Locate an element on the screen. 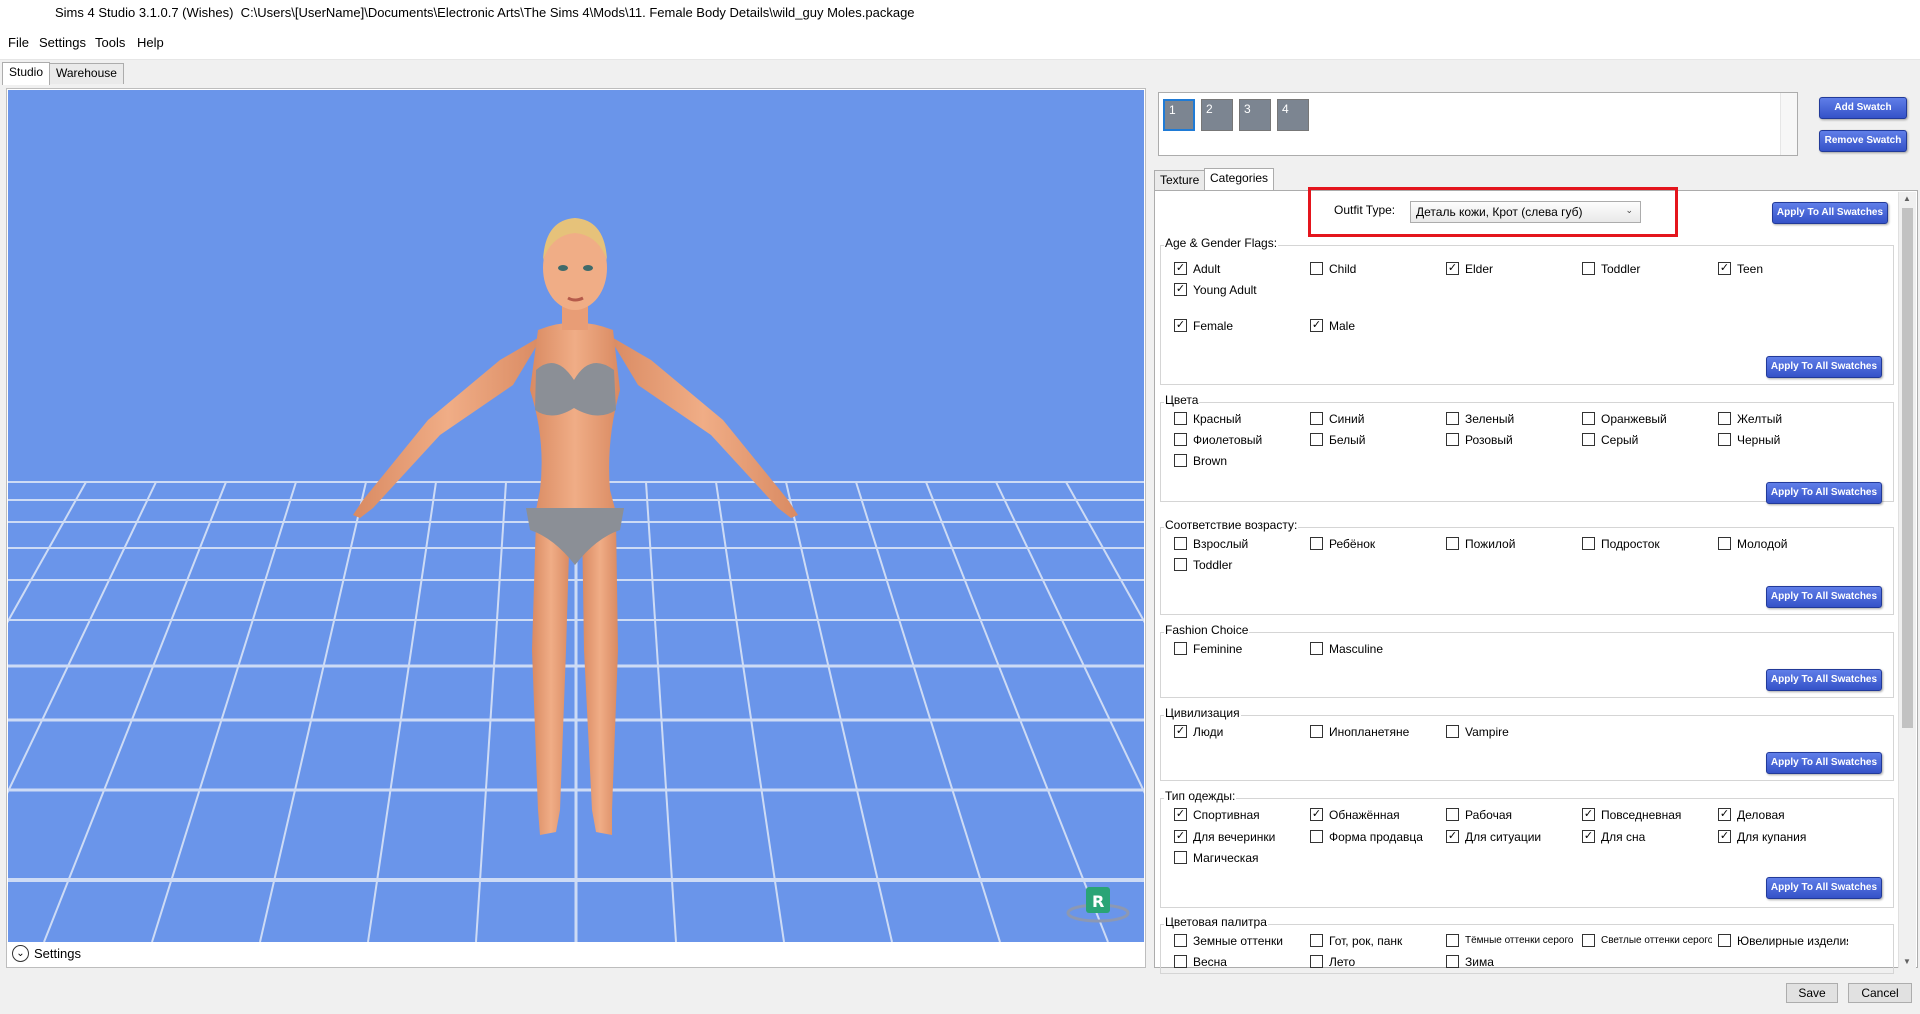  categories-scrollbar: ▲ ▼ is located at coordinates (1907, 580).